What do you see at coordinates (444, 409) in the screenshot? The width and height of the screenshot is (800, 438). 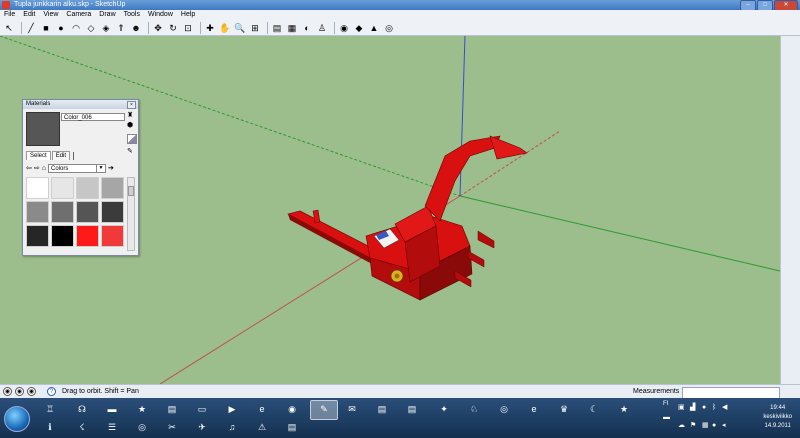 I see `taskbar-app-22-icon: ✦` at bounding box center [444, 409].